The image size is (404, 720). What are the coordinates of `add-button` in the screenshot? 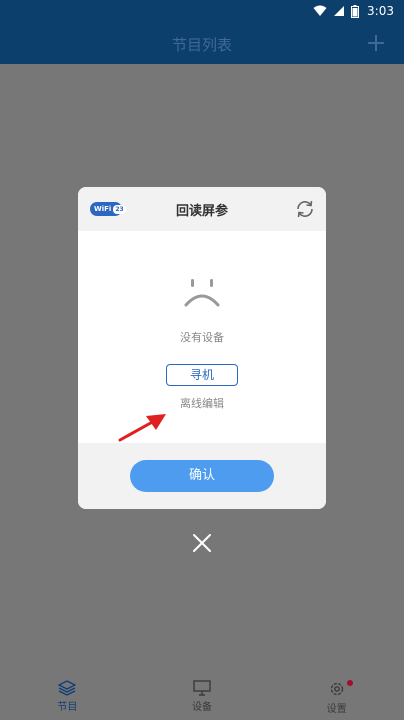 It's located at (376, 43).